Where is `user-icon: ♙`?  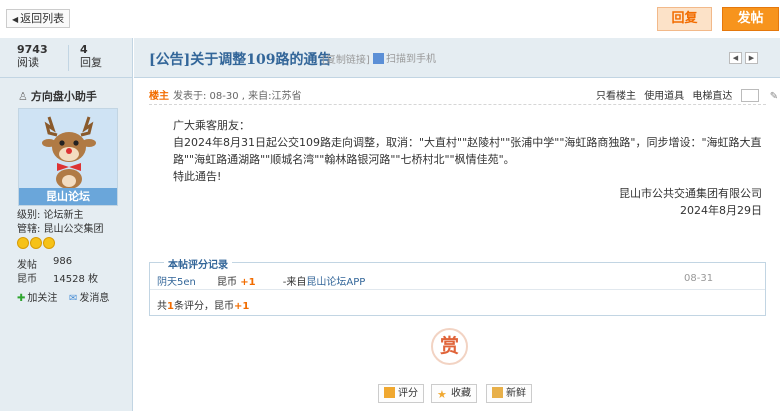
user-icon: ♙ is located at coordinates (23, 96).